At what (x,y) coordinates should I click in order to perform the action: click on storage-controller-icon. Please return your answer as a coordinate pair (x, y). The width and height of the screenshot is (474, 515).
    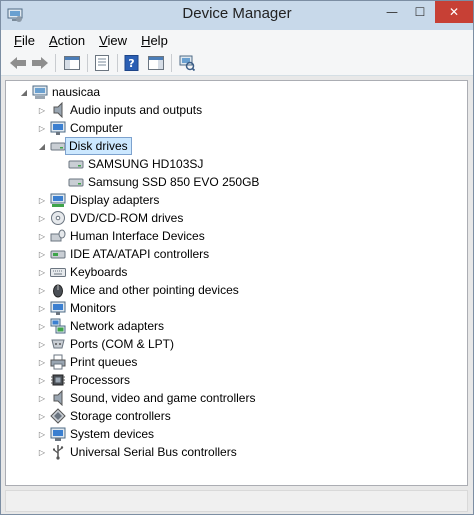
    Looking at the image, I should click on (58, 416).